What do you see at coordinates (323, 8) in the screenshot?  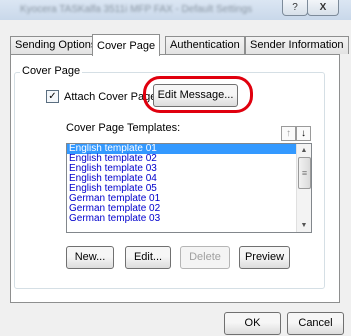 I see `close-button: X` at bounding box center [323, 8].